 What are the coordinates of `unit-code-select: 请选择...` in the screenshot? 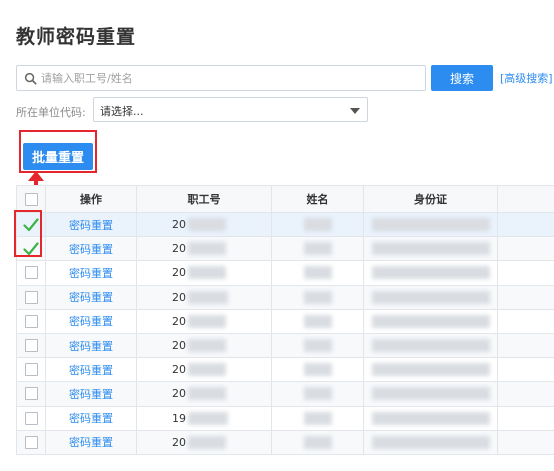 It's located at (230, 109).